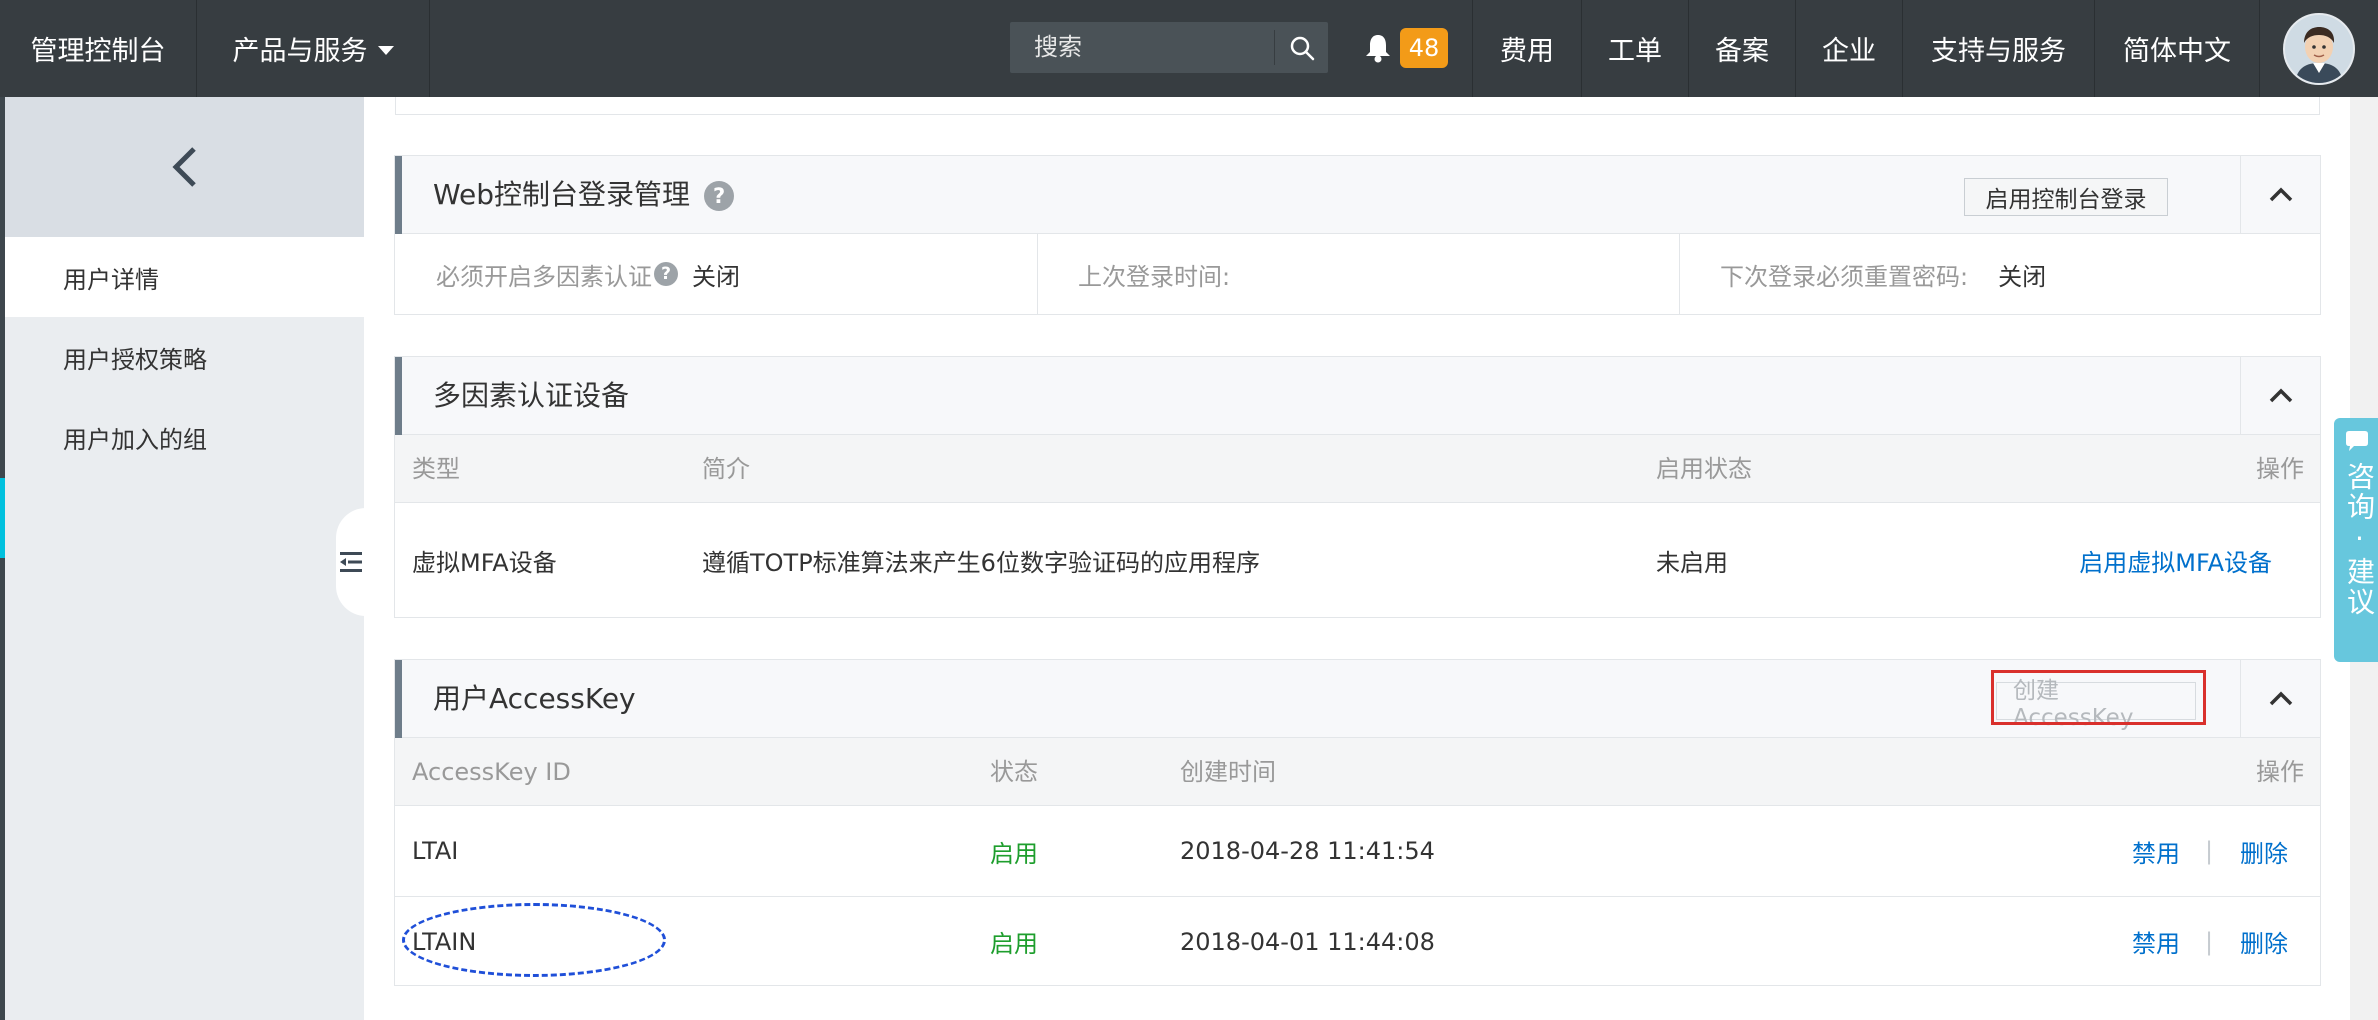  I want to click on table-row: LTAIN 启用 2018-04-01 11:44:08 禁用 | 删除, so click(1357, 941).